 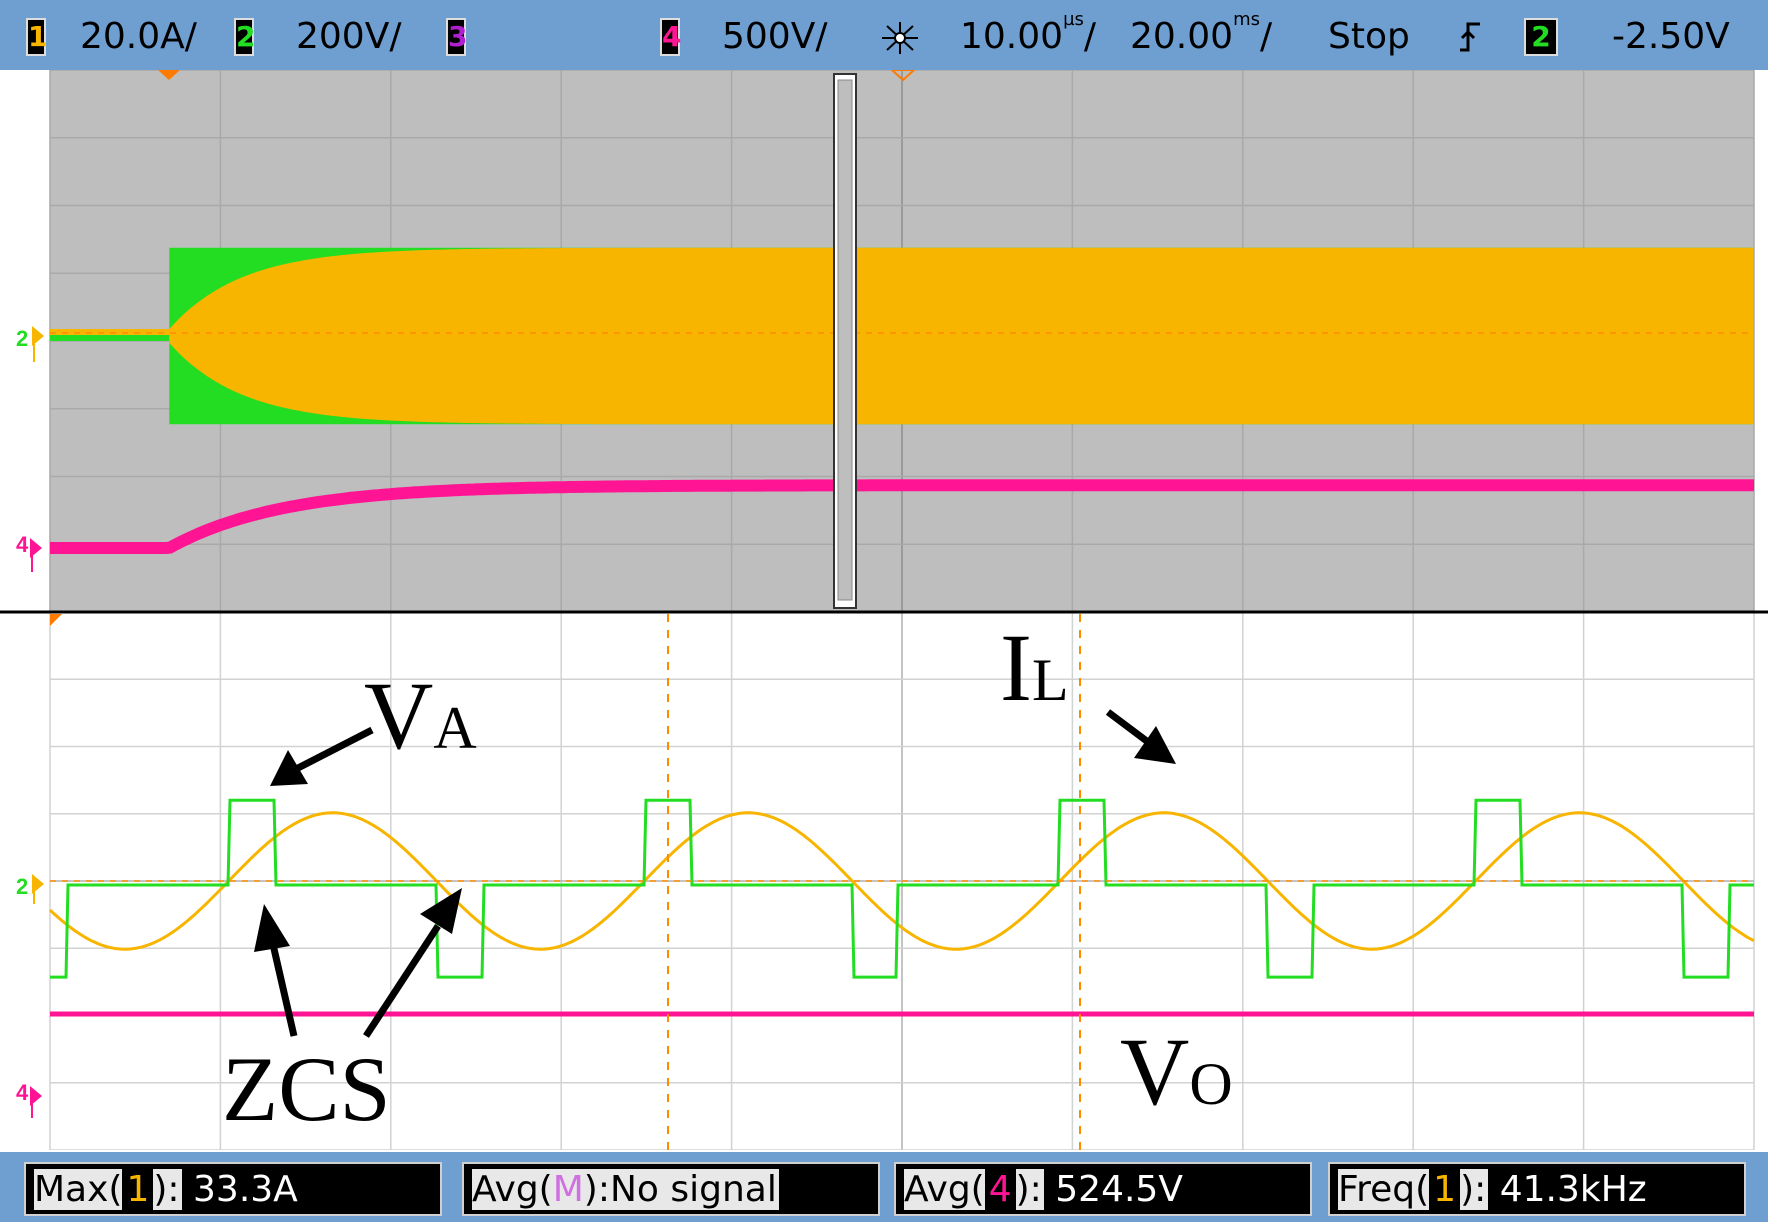 I want to click on measurement-3-sep: ):, so click(x=1028, y=1189).